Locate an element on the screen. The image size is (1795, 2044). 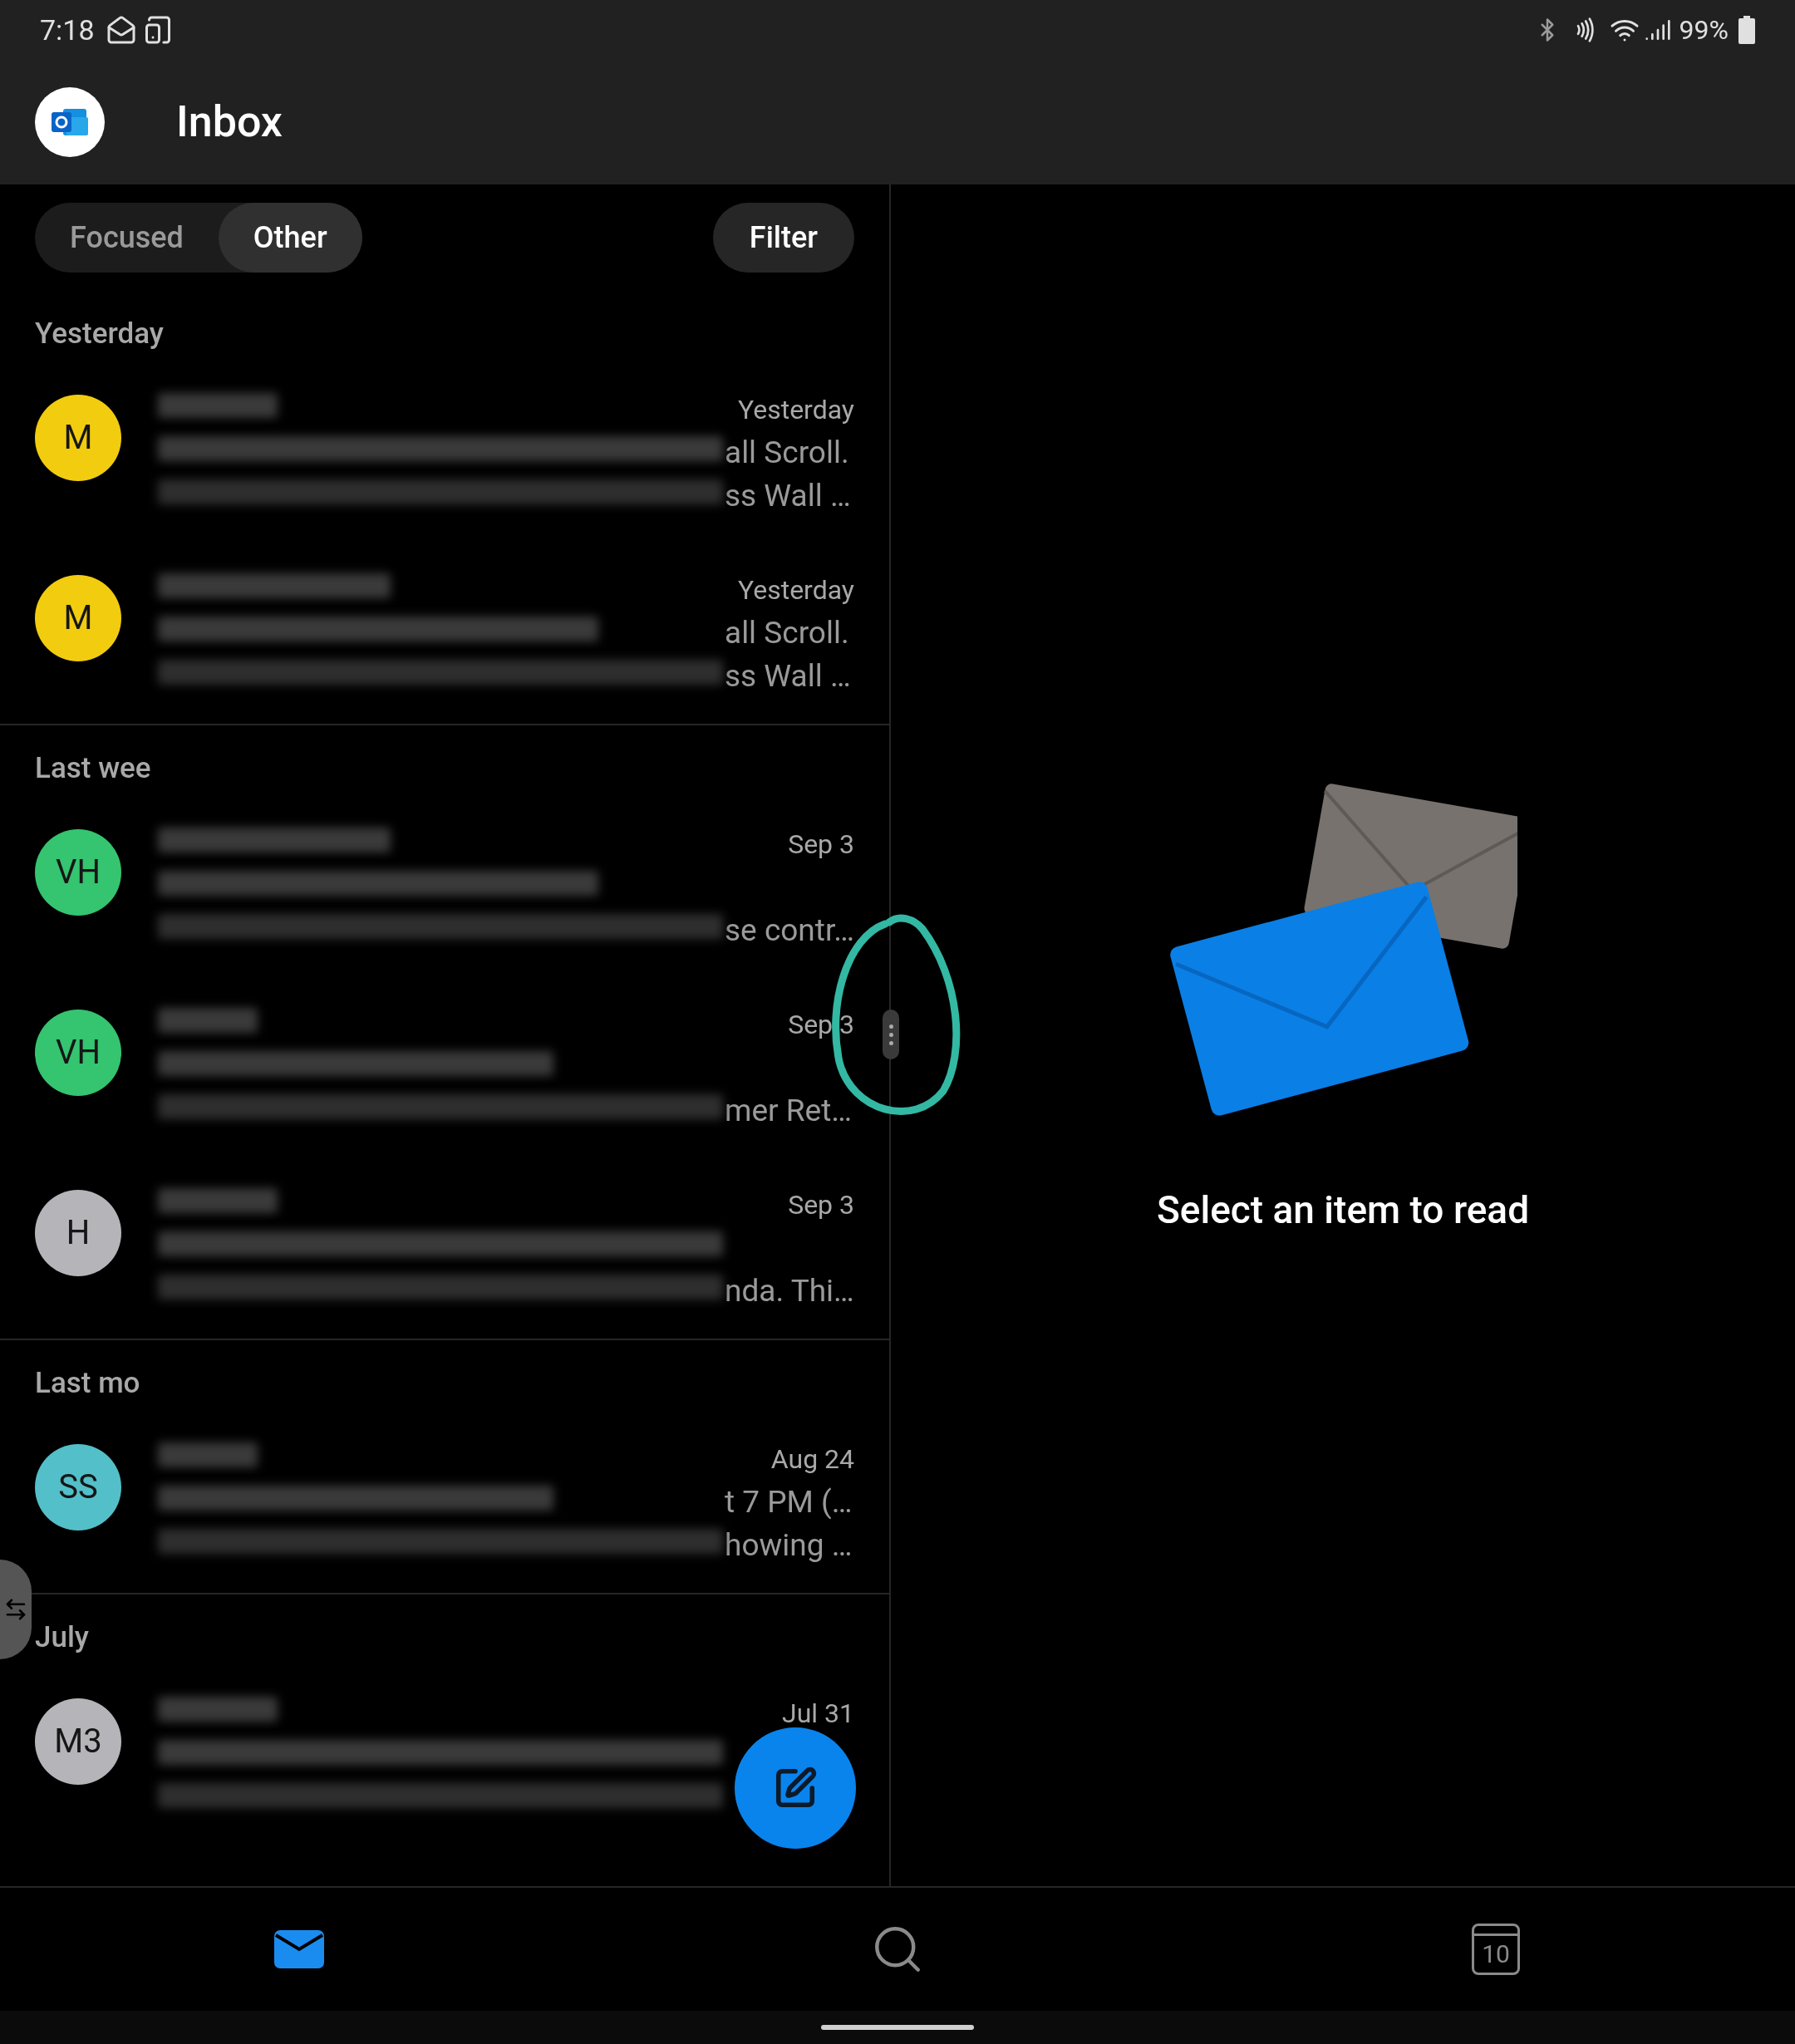
inbox-tab: Other is located at coordinates (290, 238).